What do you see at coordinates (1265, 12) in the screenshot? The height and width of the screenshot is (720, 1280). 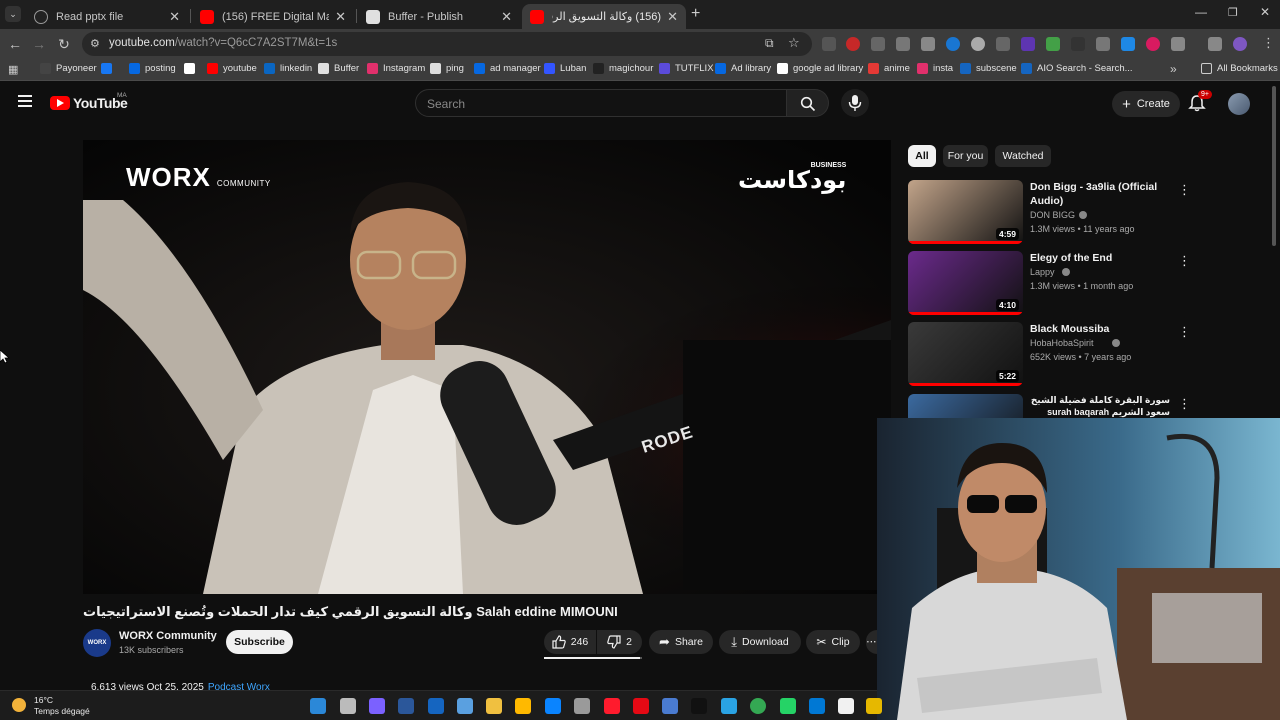 I see `close-window-button: ✕` at bounding box center [1265, 12].